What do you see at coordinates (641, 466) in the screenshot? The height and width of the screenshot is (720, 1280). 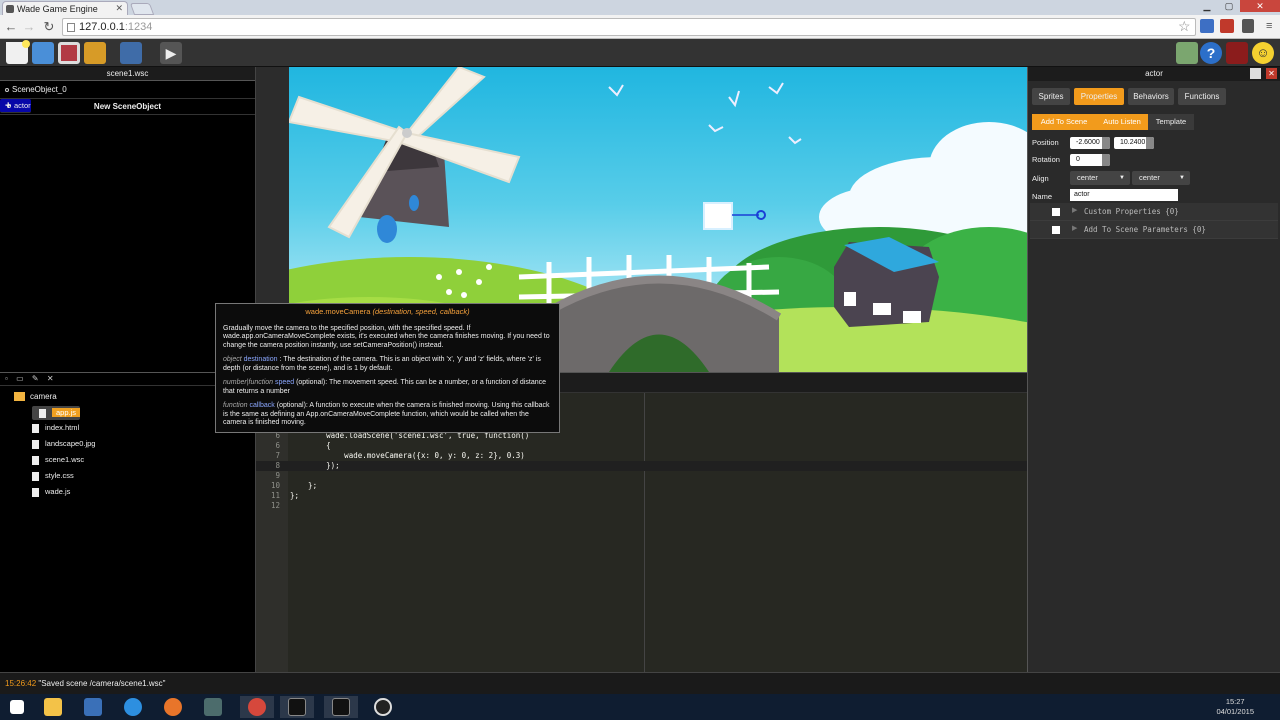 I see `code-line-active: 8 });` at bounding box center [641, 466].